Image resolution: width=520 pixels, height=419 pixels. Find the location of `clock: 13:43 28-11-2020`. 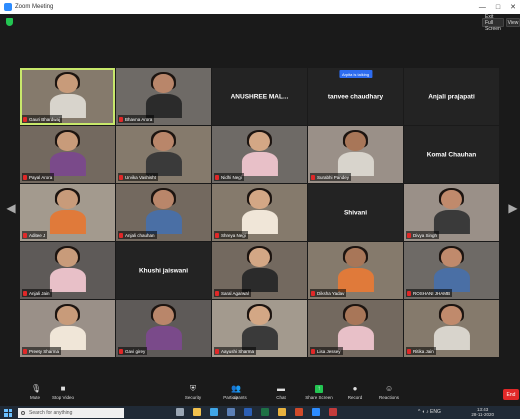

clock: 13:43 28-11-2020 is located at coordinates (482, 412).